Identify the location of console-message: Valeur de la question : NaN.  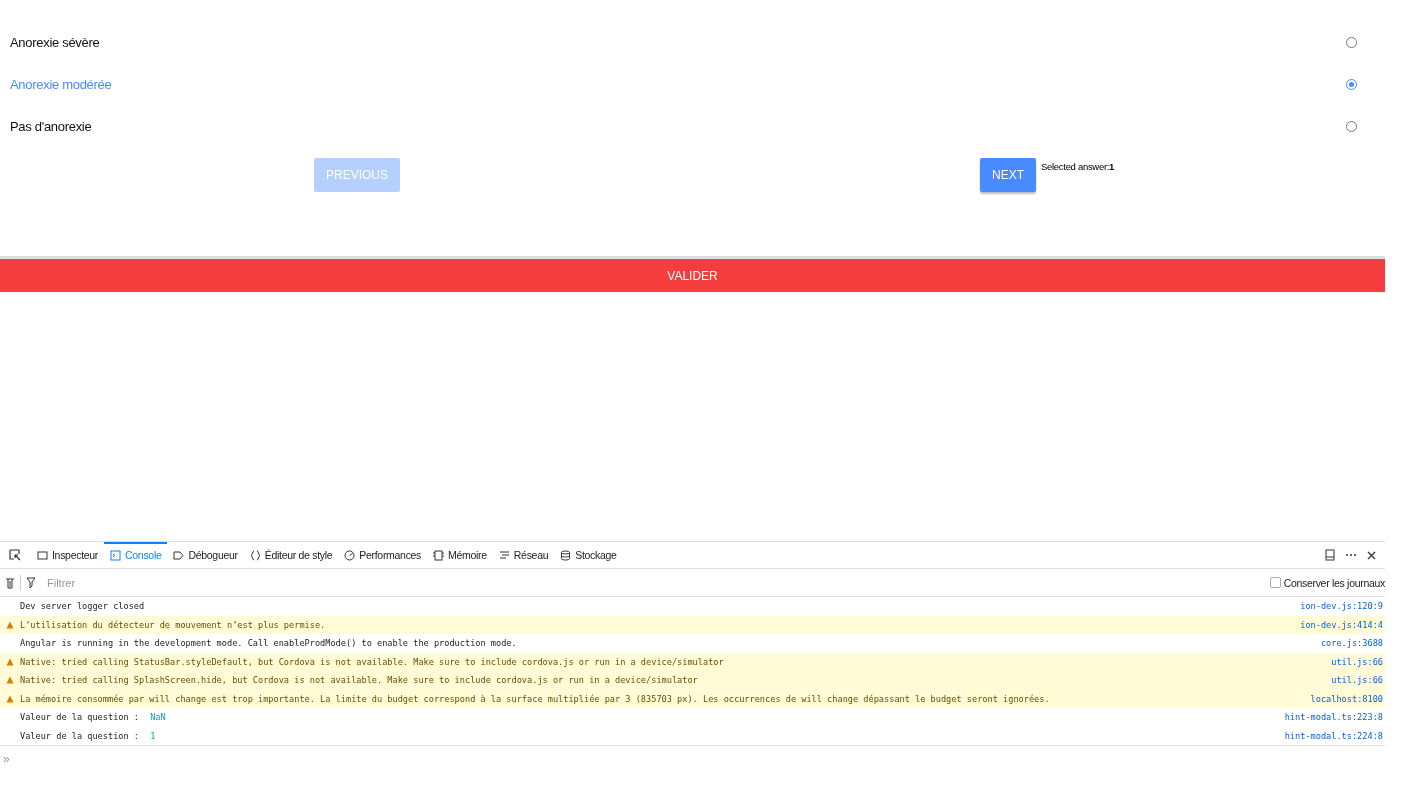
(93, 717).